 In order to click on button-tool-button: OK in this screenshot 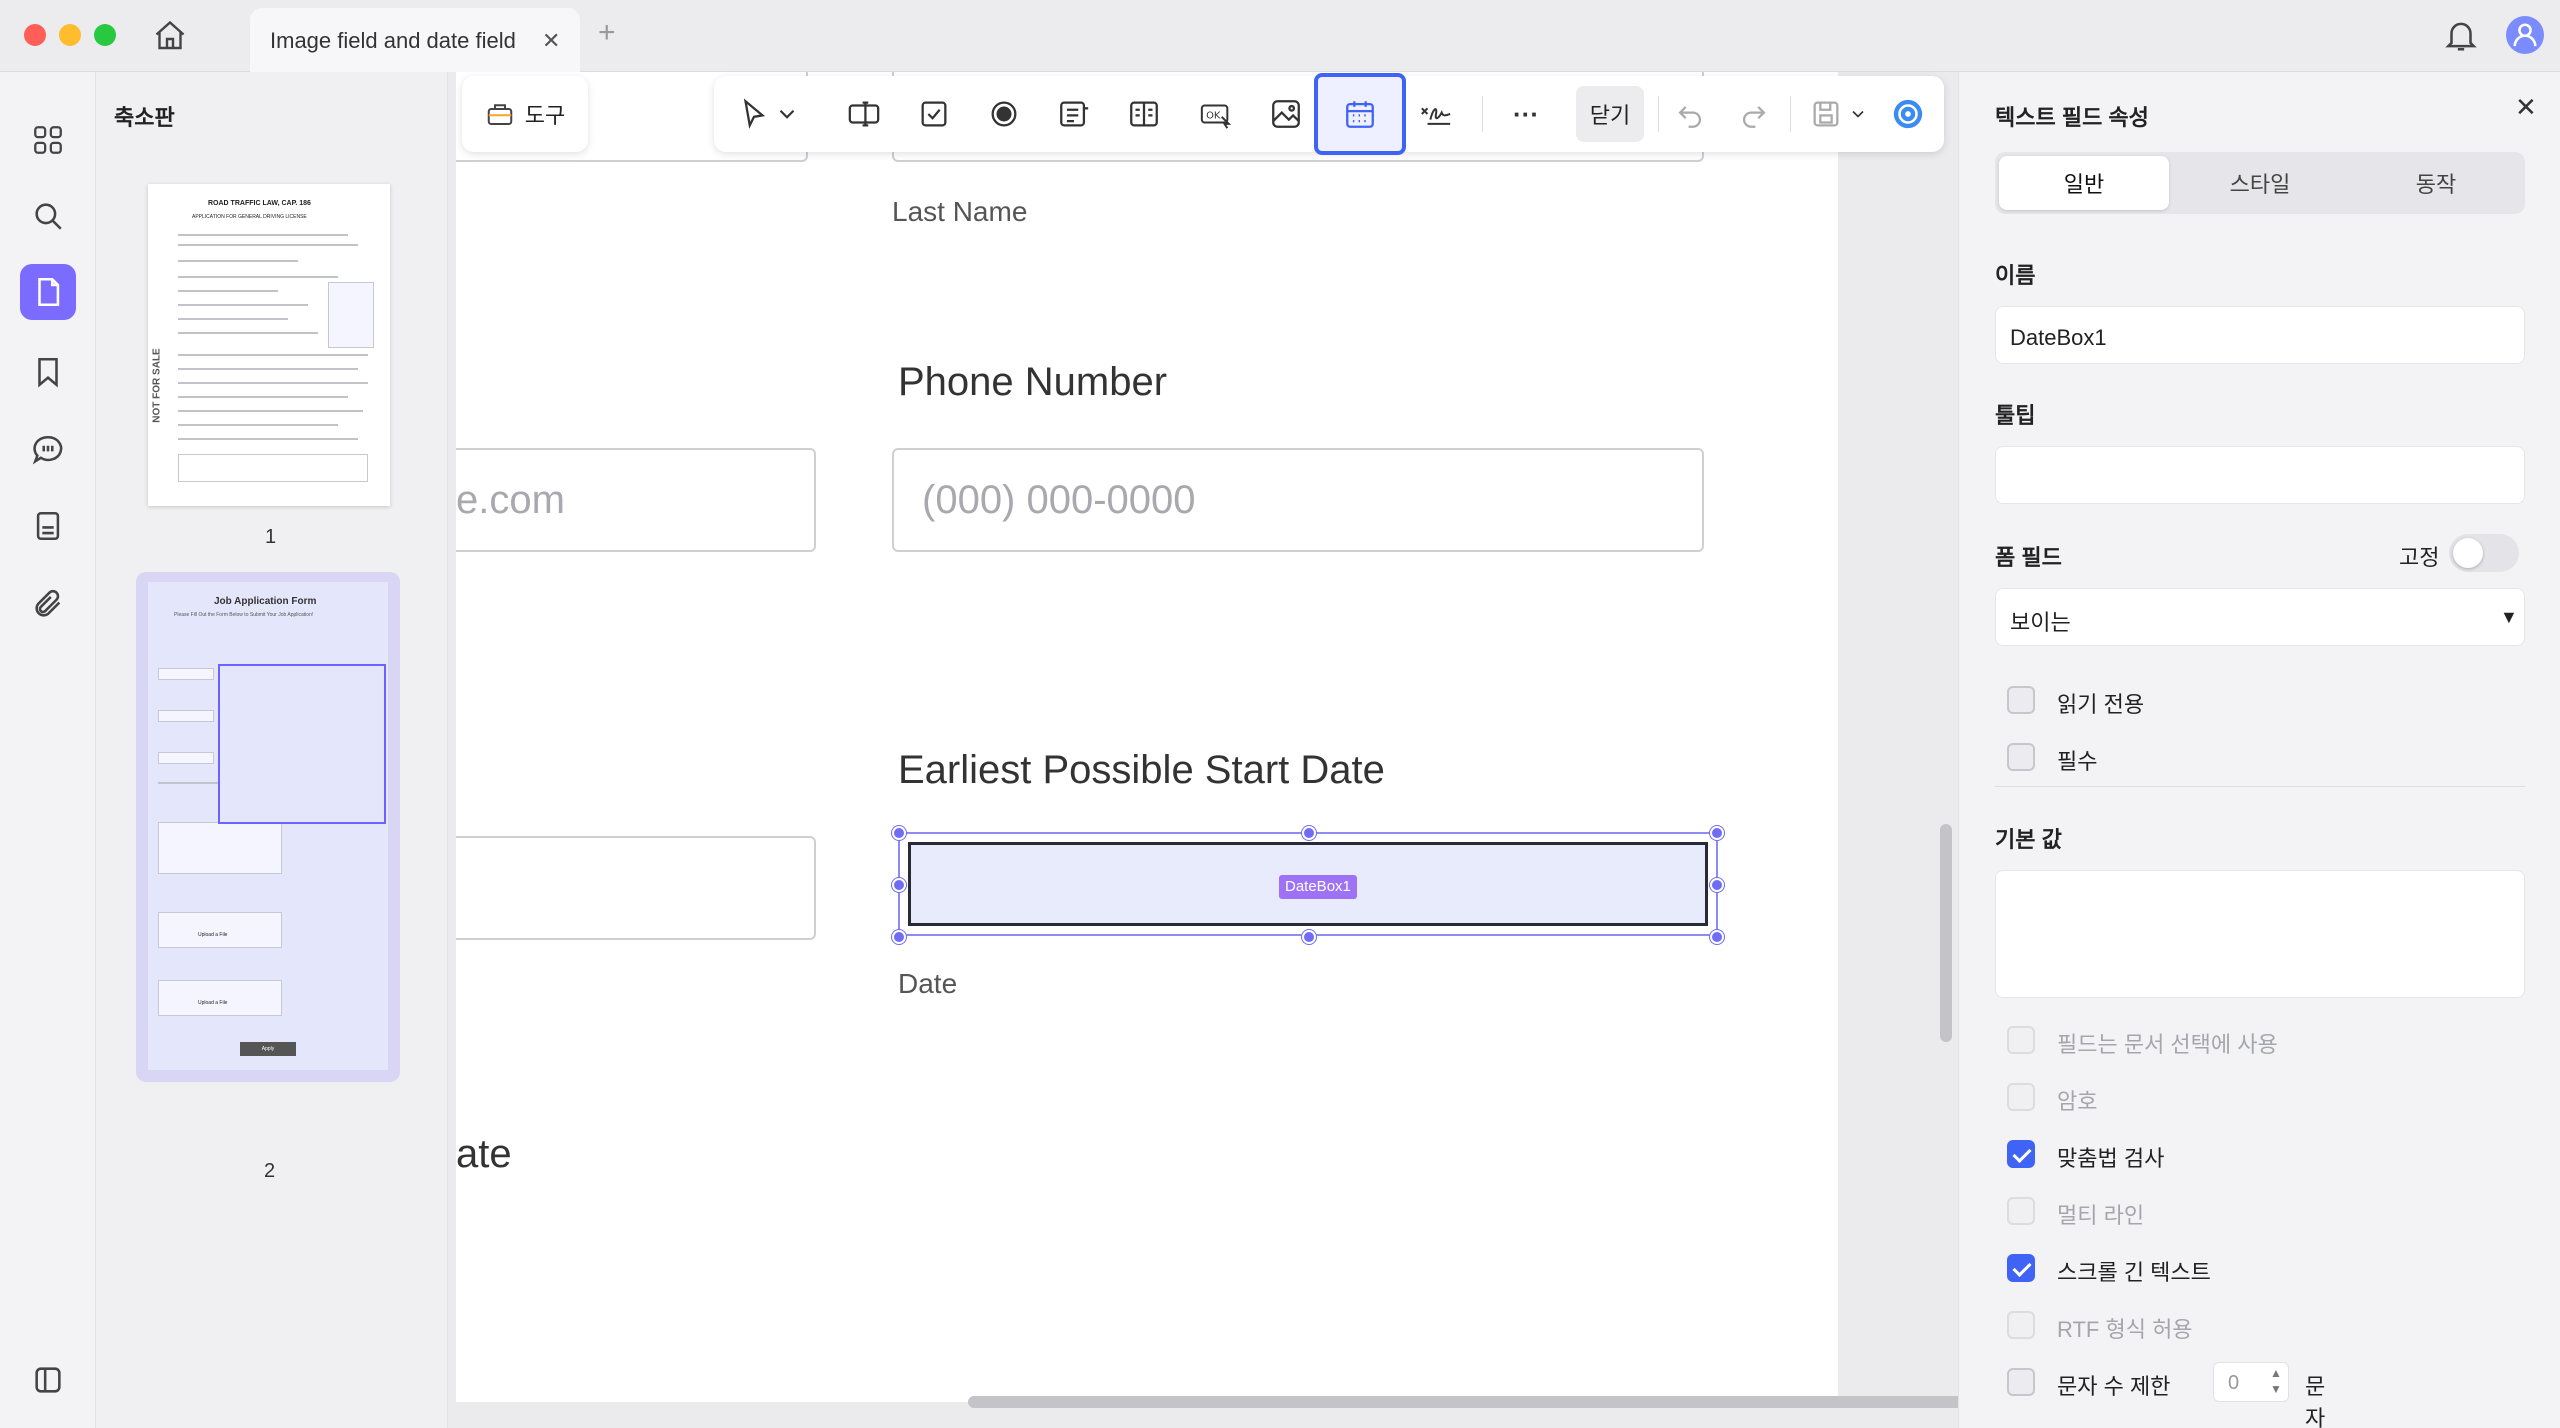, I will do `click(1216, 114)`.